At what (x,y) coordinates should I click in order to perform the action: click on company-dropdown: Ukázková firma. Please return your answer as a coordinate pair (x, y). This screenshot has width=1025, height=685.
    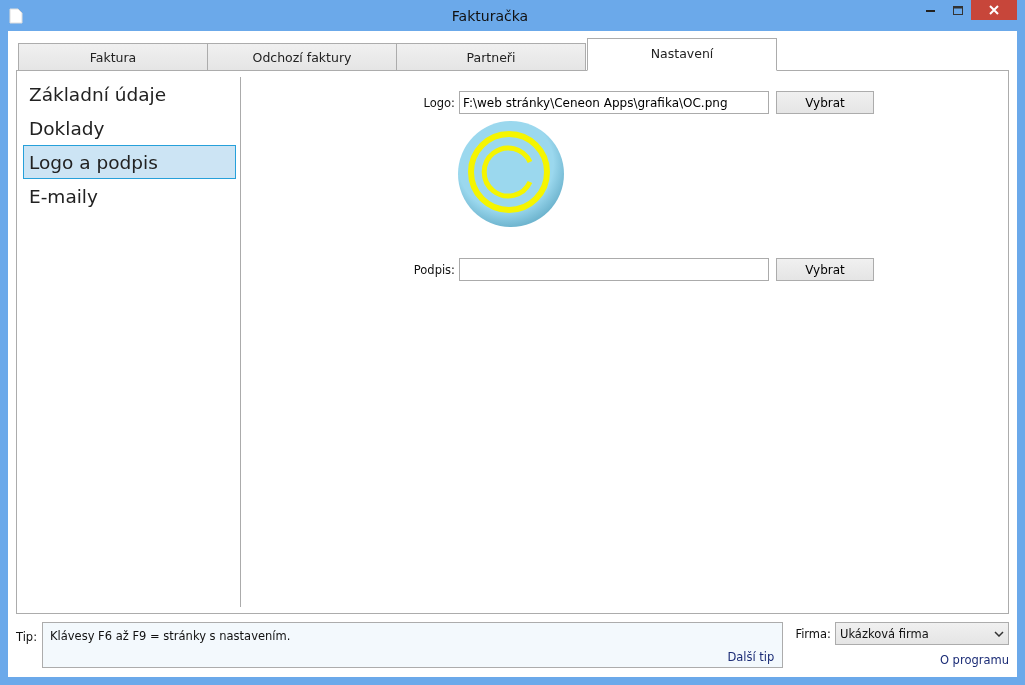
    Looking at the image, I should click on (922, 633).